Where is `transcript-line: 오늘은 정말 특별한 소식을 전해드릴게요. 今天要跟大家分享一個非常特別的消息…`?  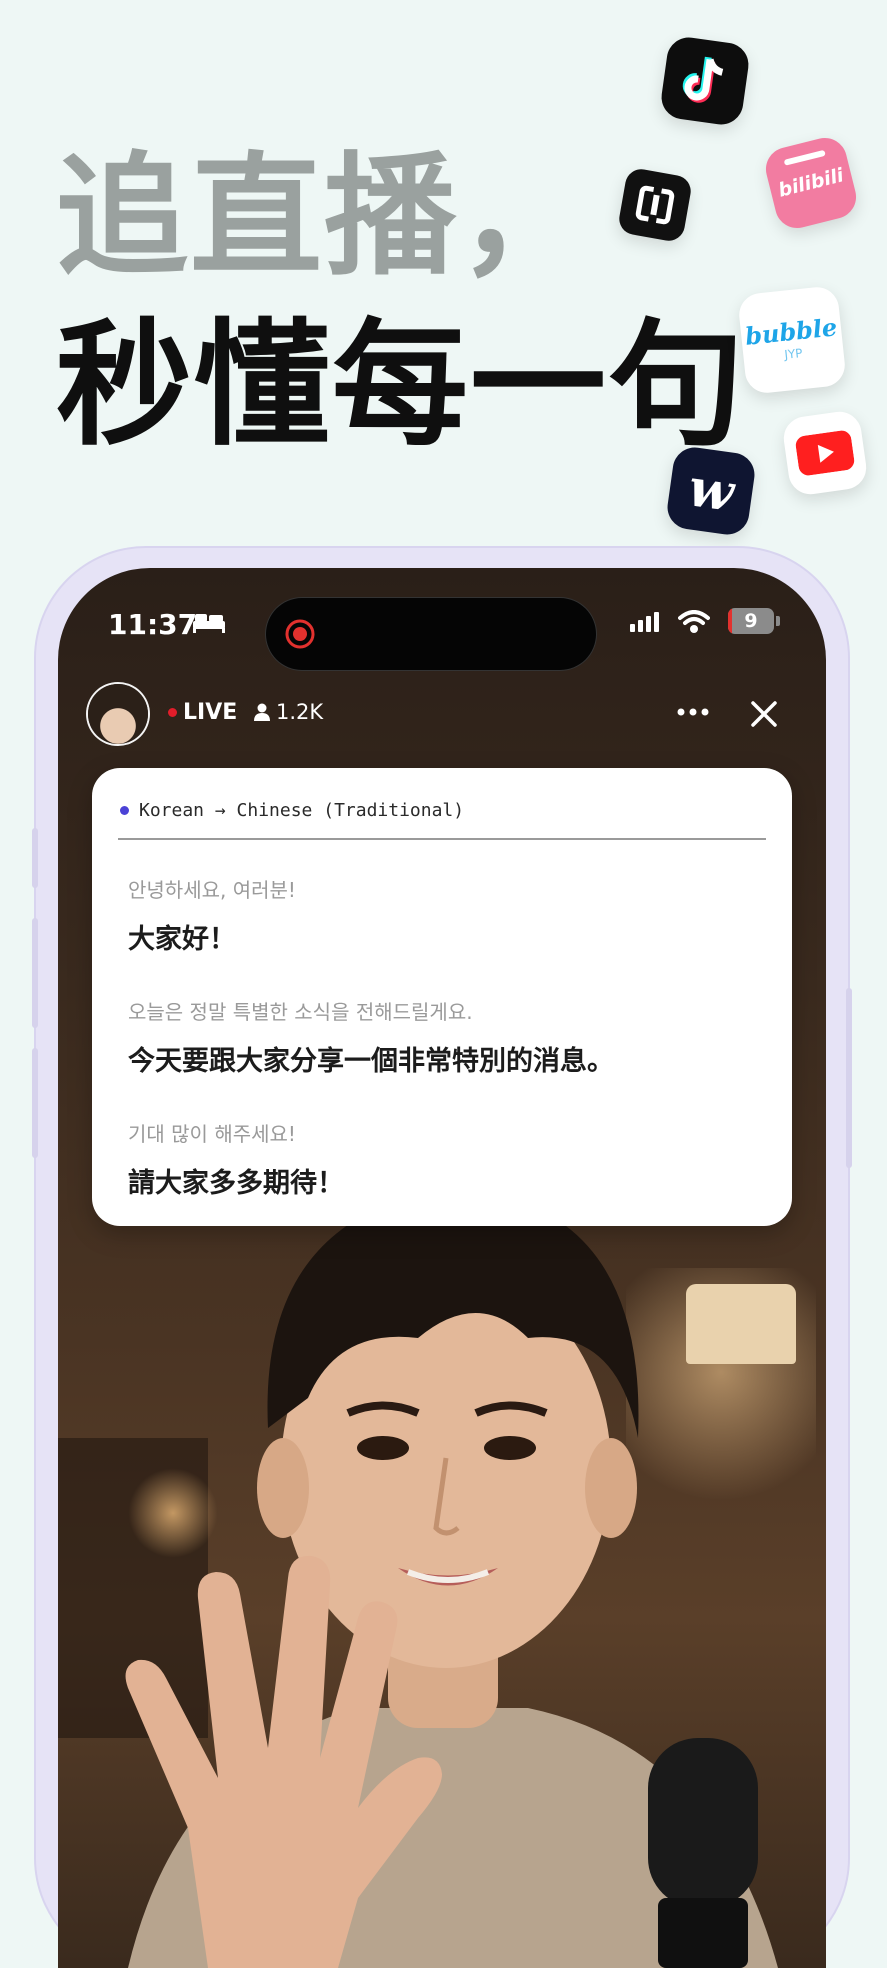 transcript-line: 오늘은 정말 특별한 소식을 전해드릴게요. 今天要跟大家分享一個非常特別的消息… is located at coordinates (445, 1037).